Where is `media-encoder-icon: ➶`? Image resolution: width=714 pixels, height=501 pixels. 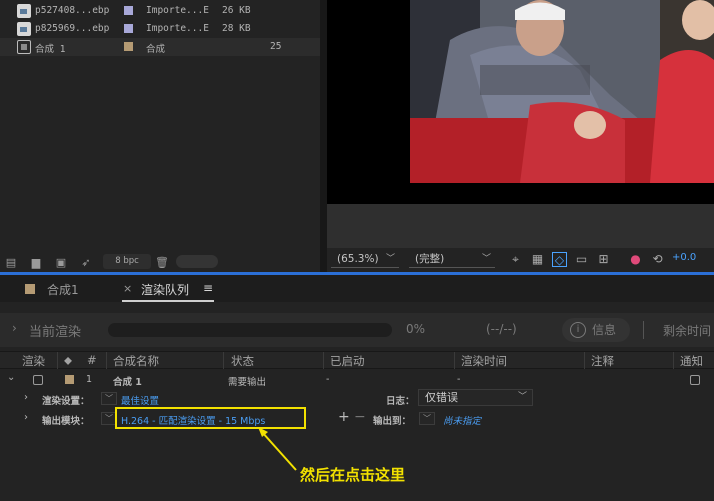 media-encoder-icon: ➶ is located at coordinates (86, 262).